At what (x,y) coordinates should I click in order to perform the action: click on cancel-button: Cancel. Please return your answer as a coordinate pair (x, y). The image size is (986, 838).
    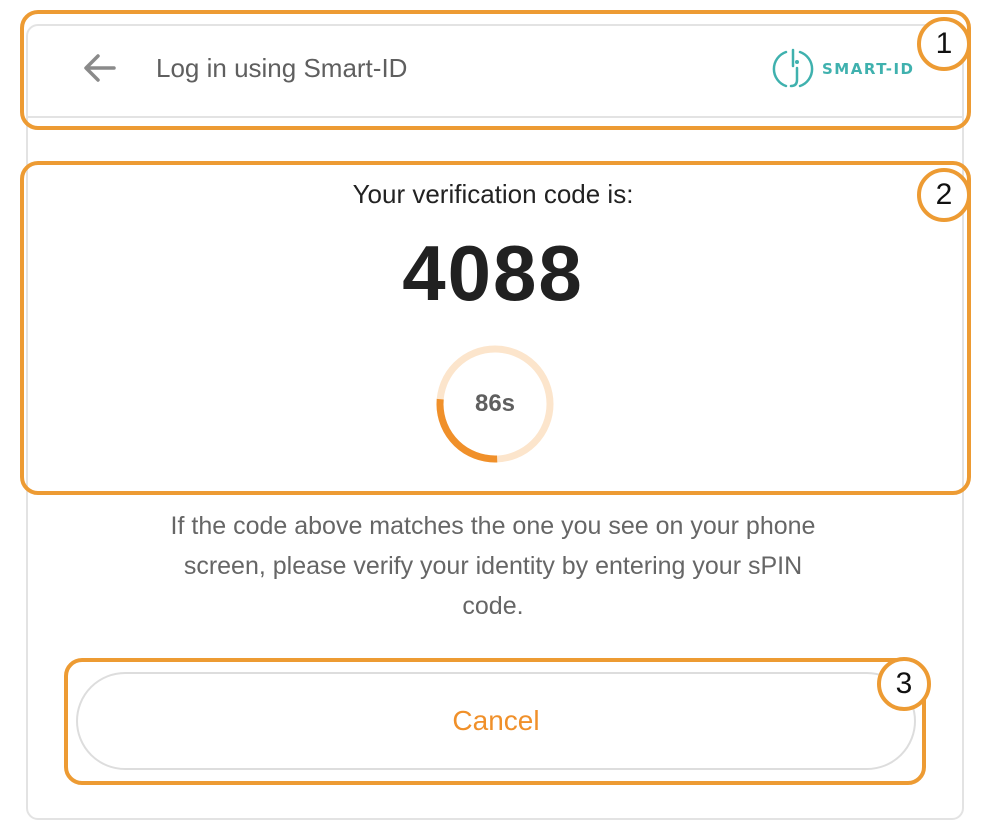
    Looking at the image, I should click on (496, 721).